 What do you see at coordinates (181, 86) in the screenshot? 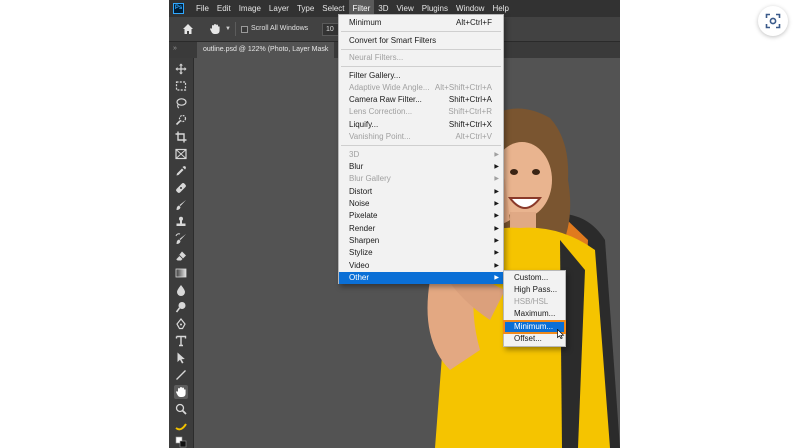
I see `marquee-icon` at bounding box center [181, 86].